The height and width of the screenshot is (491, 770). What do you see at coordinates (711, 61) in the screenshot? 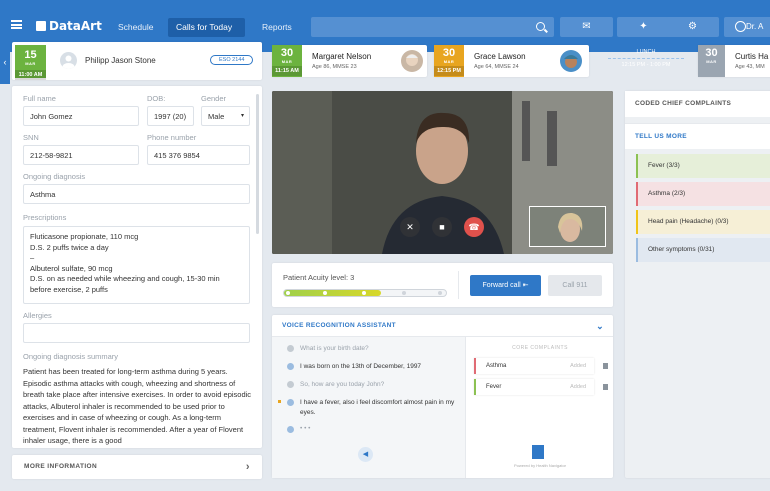
I see `appointment-date-badge: 30 MAR` at bounding box center [711, 61].